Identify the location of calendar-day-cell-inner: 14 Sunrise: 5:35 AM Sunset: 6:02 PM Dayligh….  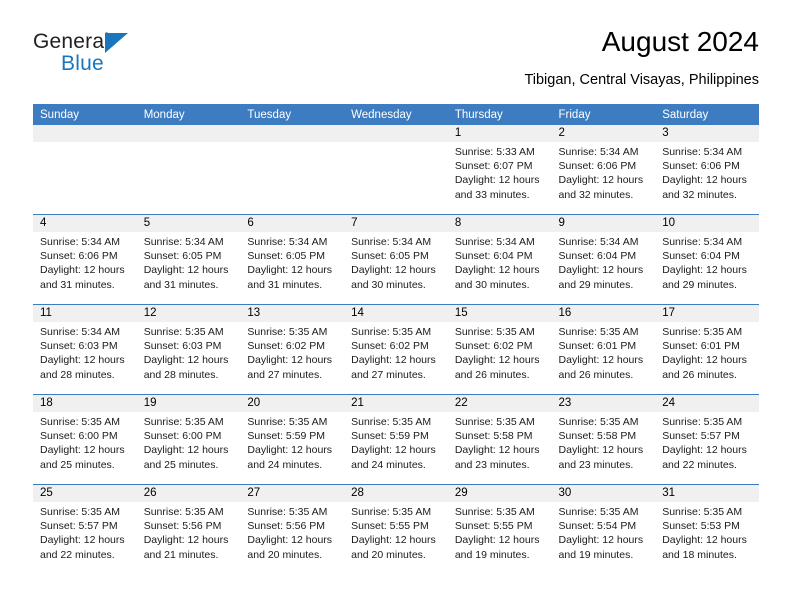
(396, 349).